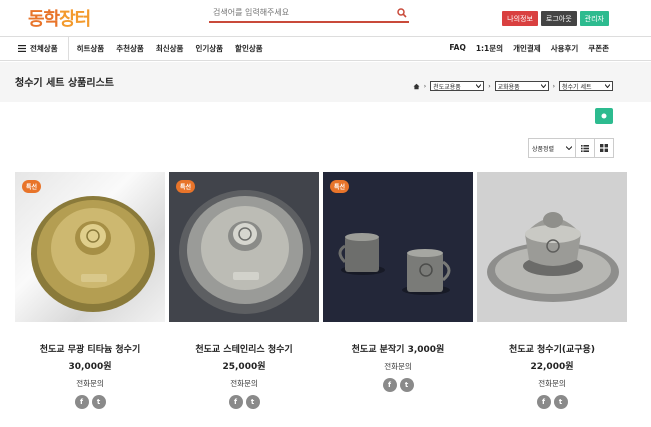 This screenshot has width=651, height=427. I want to click on steel-cups-image, so click(398, 247).